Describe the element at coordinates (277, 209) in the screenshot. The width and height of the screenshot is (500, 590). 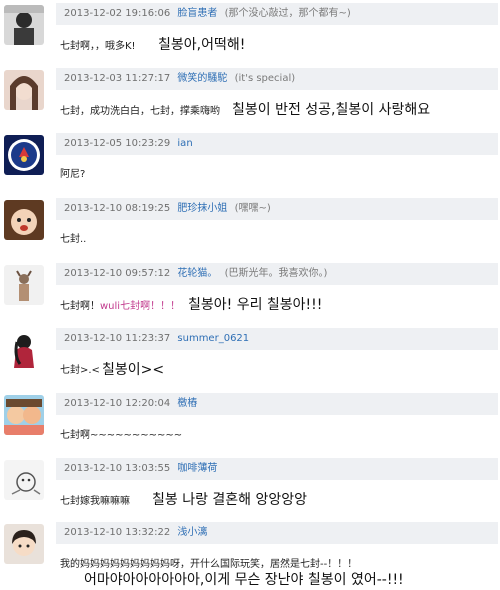
I see `comment-header: 2013-12-10 08:19:25 肥珍抹小姐 (嘿嘿~)` at that location.